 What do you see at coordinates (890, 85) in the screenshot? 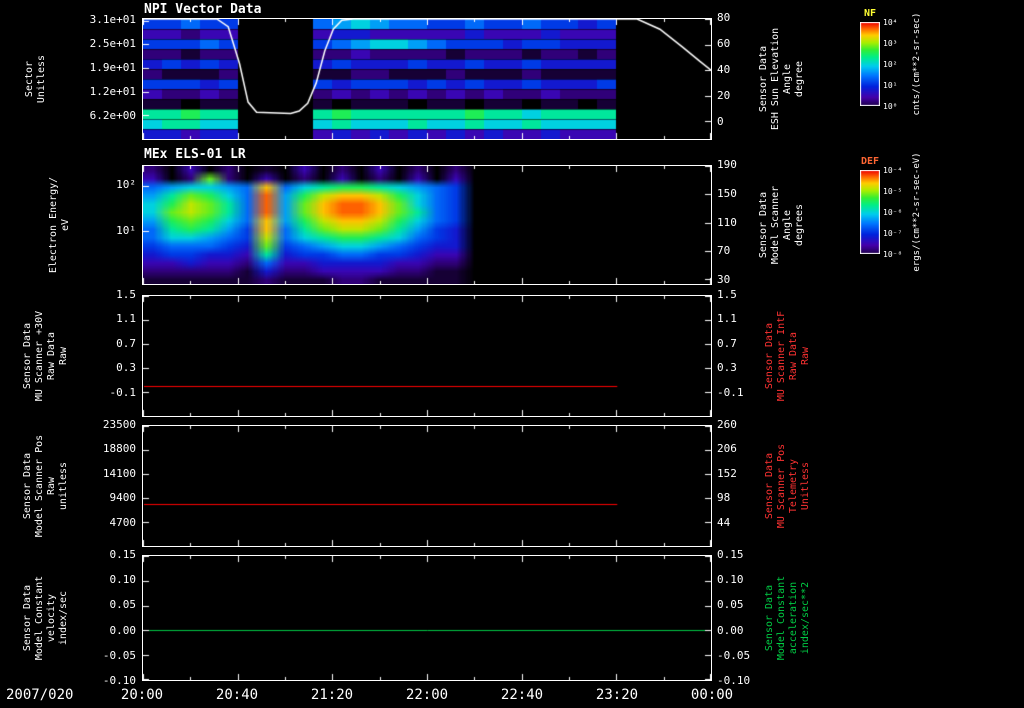
I see `colorbar-tick-label: 10¹` at bounding box center [890, 85].